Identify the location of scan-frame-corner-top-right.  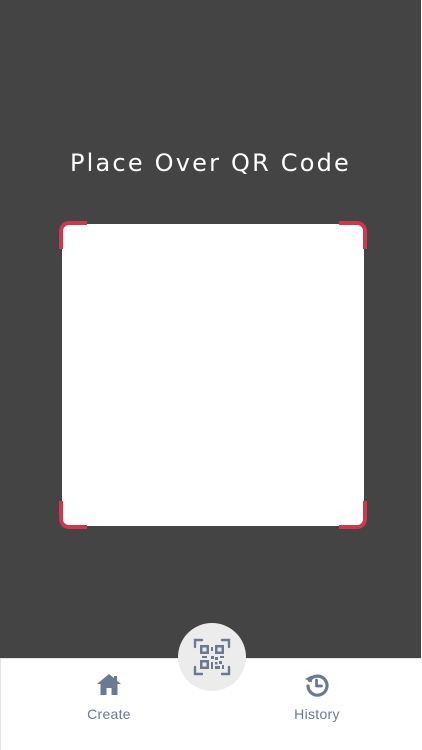
(353, 235).